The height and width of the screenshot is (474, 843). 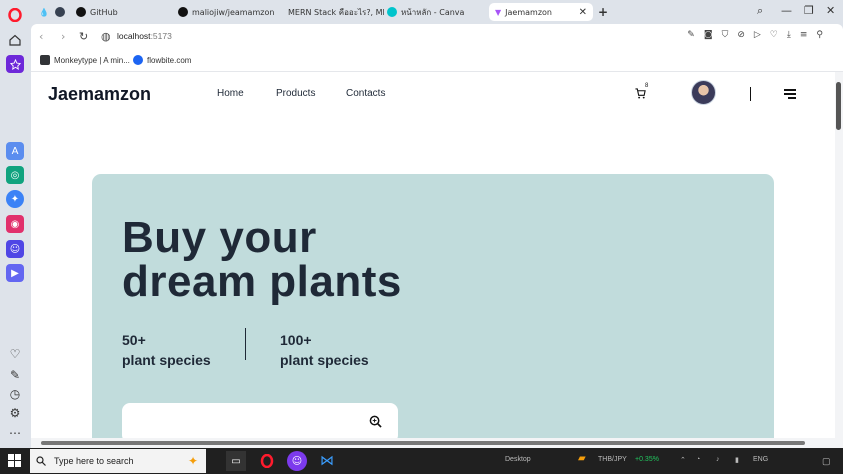 I want to click on tab-label: MERN Stack คืออะไร?, MER, so click(x=336, y=12).